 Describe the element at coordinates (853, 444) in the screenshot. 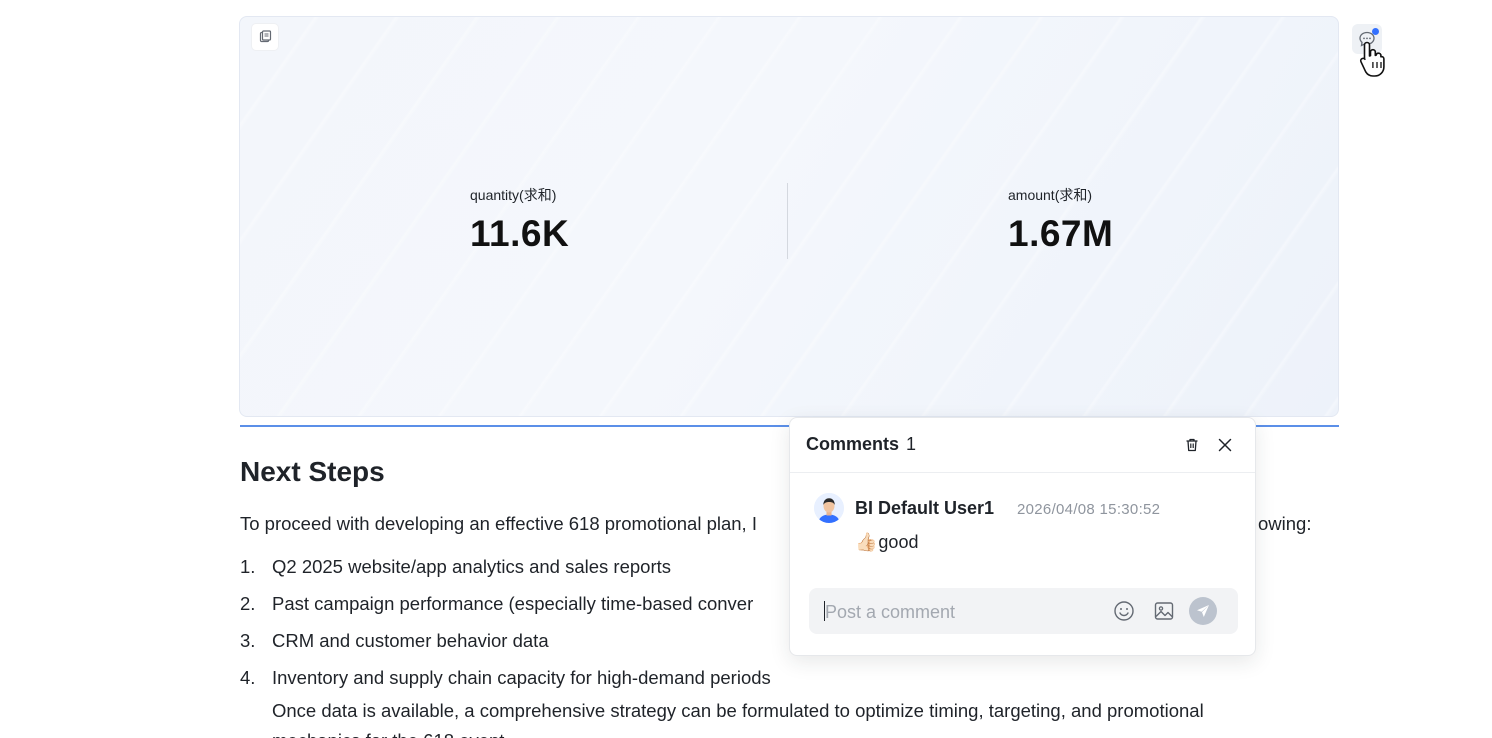

I see `comments-title-label: Comments` at that location.